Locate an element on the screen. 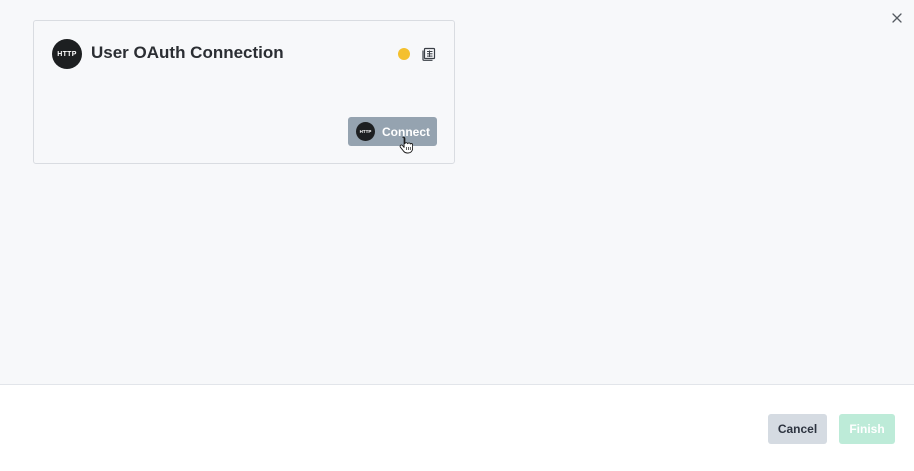 The height and width of the screenshot is (471, 914). connect-button: HTTP Connect is located at coordinates (392, 131).